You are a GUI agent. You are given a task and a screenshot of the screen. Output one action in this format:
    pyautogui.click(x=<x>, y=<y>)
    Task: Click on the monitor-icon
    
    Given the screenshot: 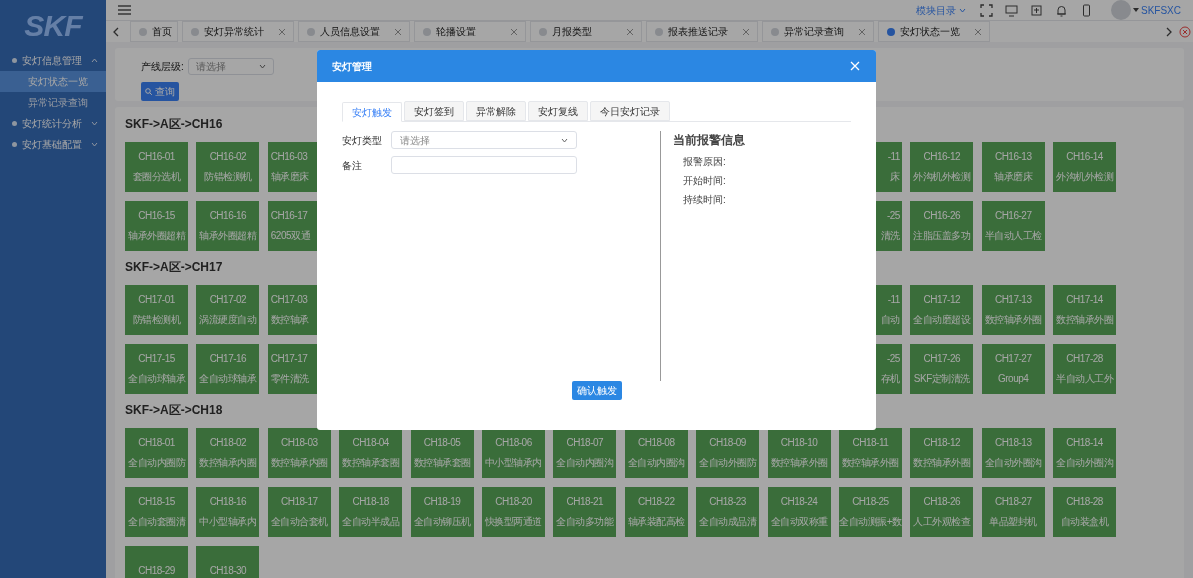 What is the action you would take?
    pyautogui.click(x=1011, y=10)
    